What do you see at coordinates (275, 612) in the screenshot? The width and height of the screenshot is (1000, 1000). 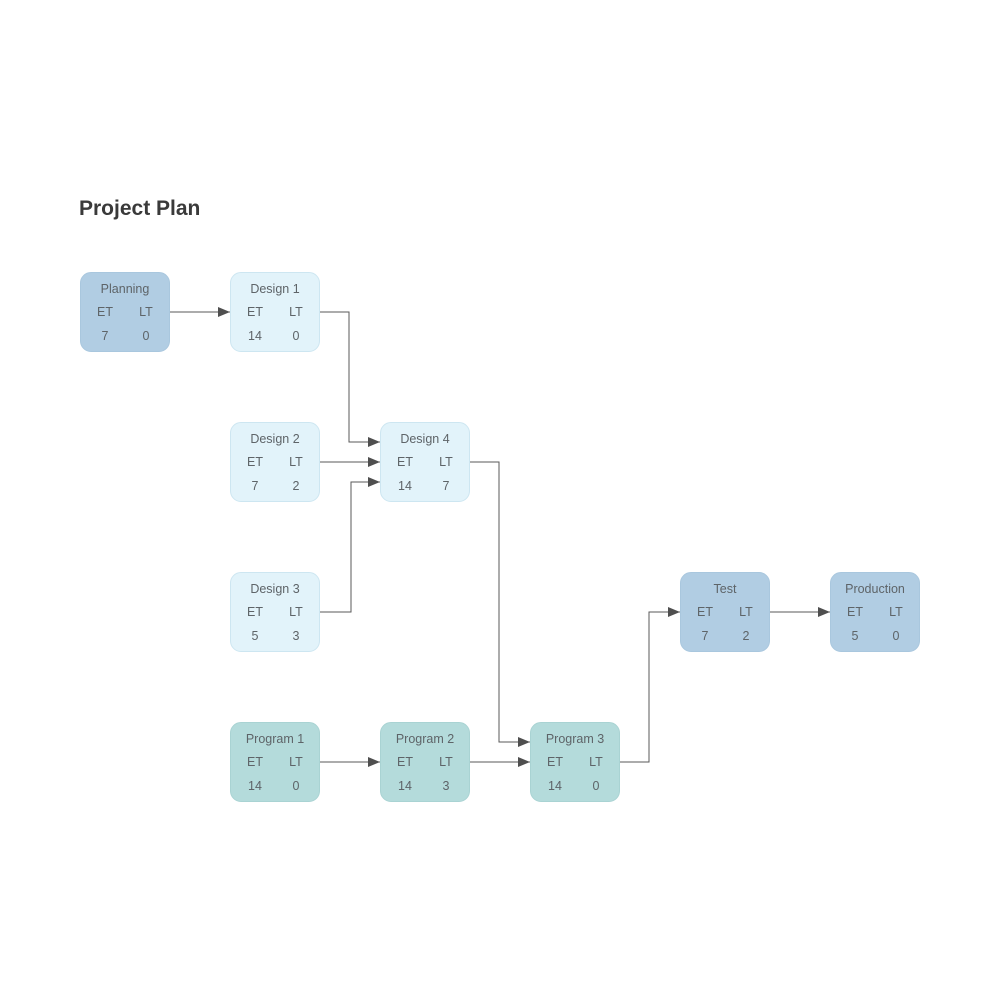 I see `node-design3: Design 3 ET LT 5 3` at bounding box center [275, 612].